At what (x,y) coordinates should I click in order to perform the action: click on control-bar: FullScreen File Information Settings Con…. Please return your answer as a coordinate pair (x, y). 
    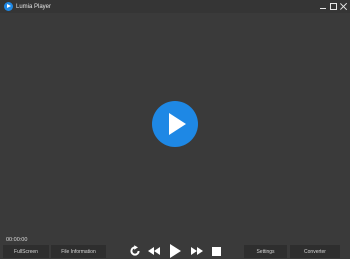
    Looking at the image, I should click on (175, 251).